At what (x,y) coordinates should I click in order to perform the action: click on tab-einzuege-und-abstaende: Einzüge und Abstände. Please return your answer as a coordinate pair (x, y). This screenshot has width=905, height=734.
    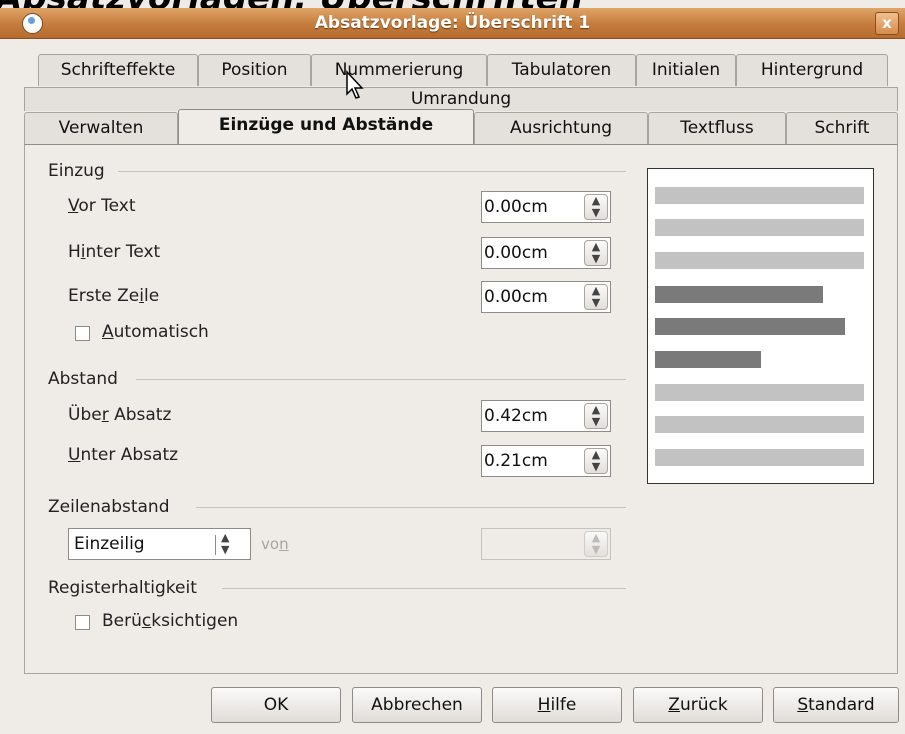
    Looking at the image, I should click on (326, 126).